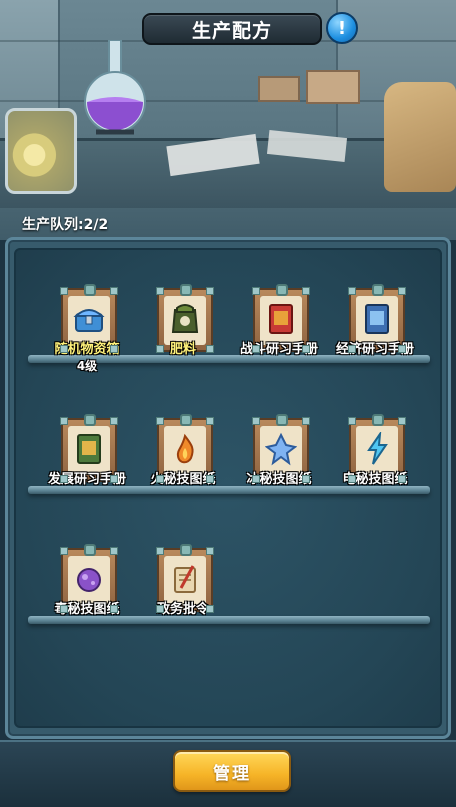 This screenshot has width=456, height=807. Describe the element at coordinates (89, 580) in the screenshot. I see `poison-blueprint-icon` at that location.